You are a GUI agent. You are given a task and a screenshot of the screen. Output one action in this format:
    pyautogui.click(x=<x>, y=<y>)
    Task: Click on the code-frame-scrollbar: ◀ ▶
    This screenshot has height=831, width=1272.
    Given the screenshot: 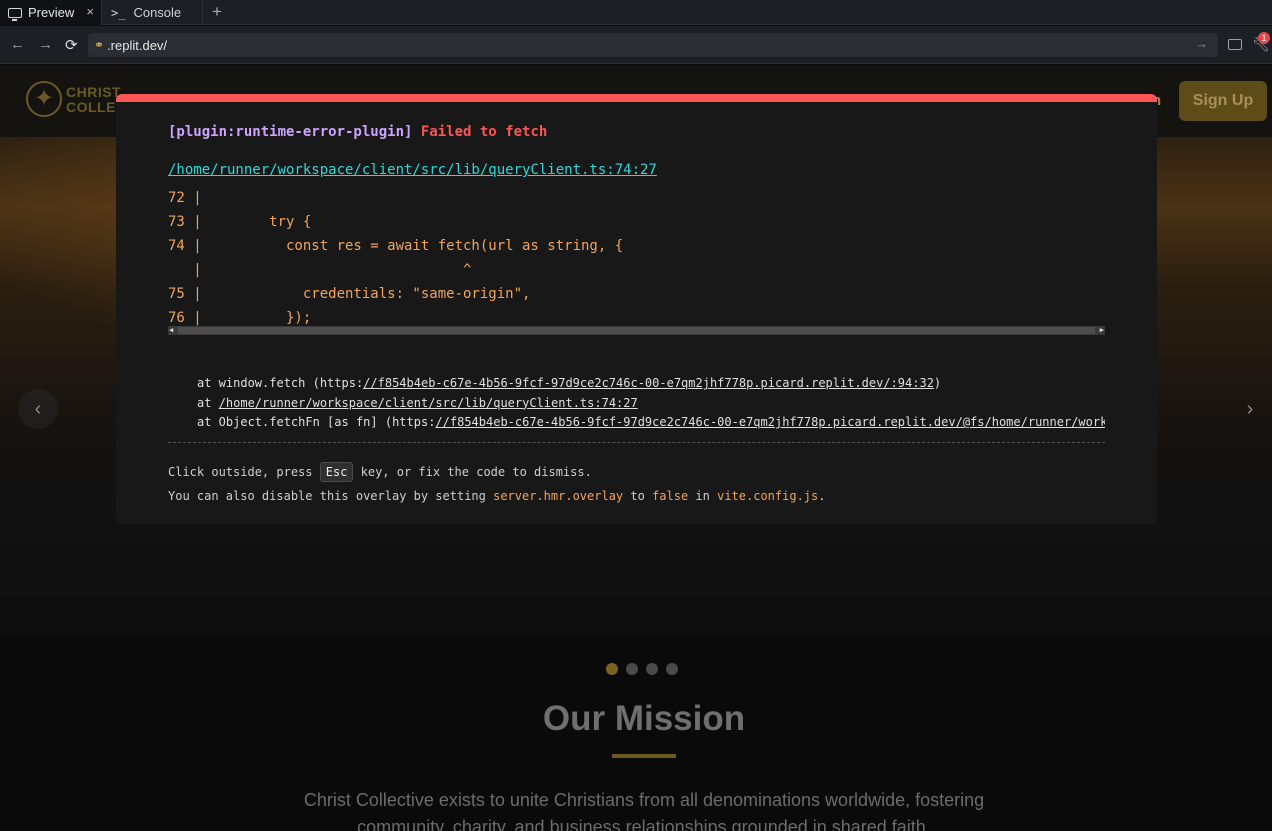 What is the action you would take?
    pyautogui.click(x=636, y=330)
    